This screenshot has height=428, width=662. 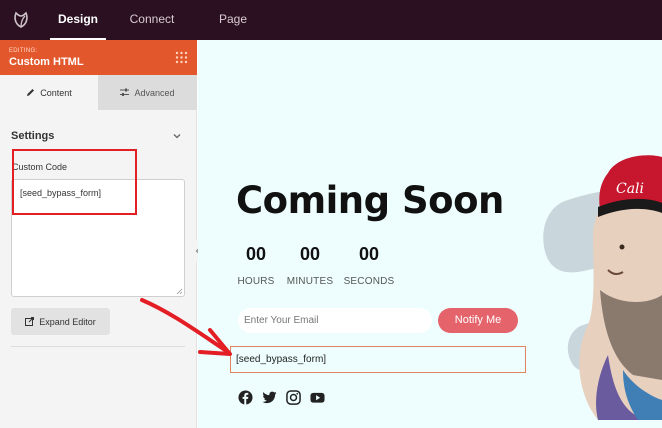 What do you see at coordinates (74, 182) in the screenshot?
I see `highlight-box-annotation` at bounding box center [74, 182].